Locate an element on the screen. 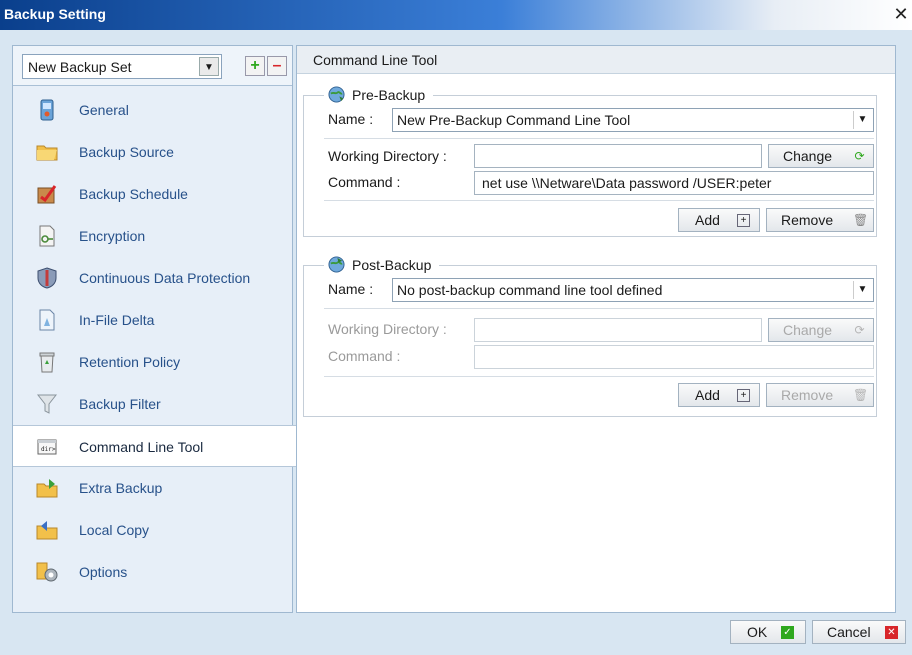  filter-icon is located at coordinates (47, 404).